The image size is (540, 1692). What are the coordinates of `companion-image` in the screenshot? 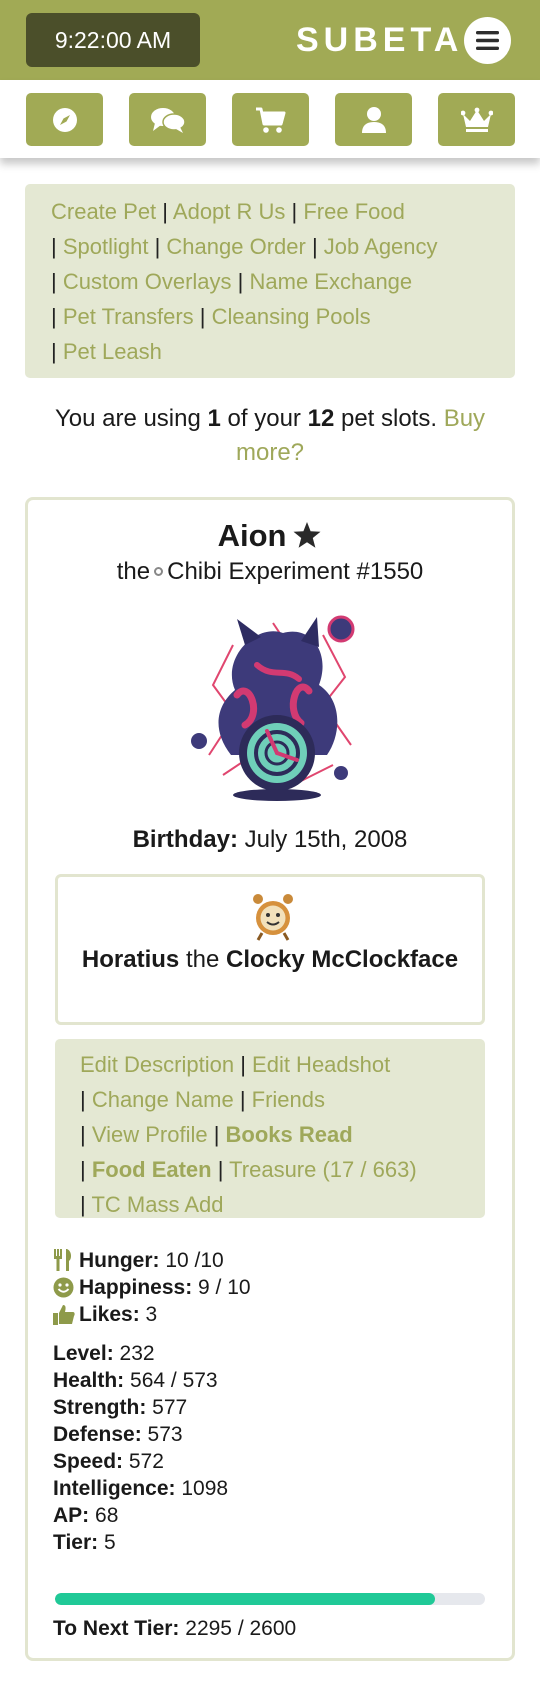 It's located at (273, 916).